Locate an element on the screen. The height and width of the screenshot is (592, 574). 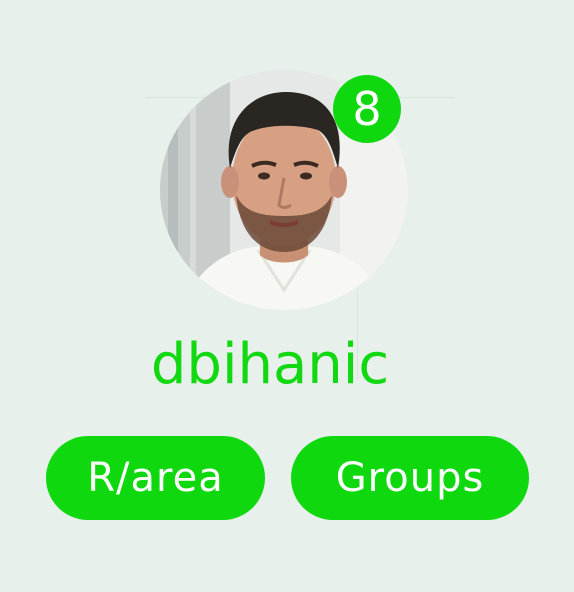
r-area-button: R/area is located at coordinates (155, 478).